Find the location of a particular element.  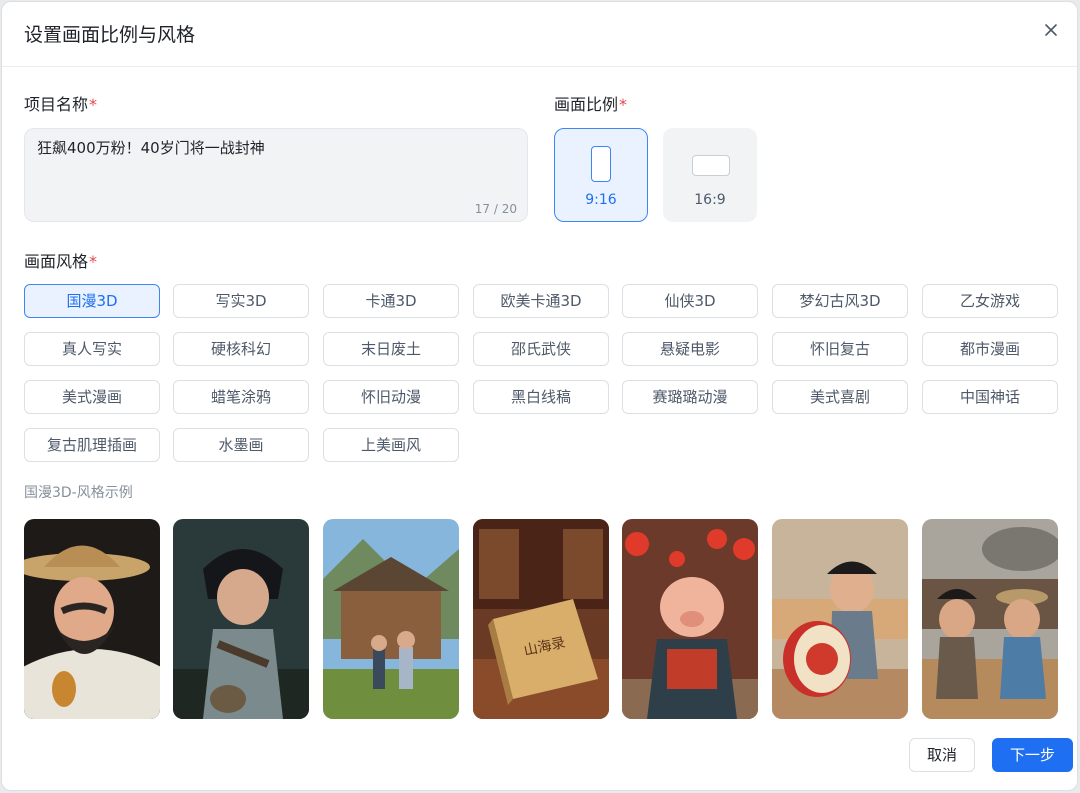

dialog-header: 设置画面比例与风格 is located at coordinates (539, 34).